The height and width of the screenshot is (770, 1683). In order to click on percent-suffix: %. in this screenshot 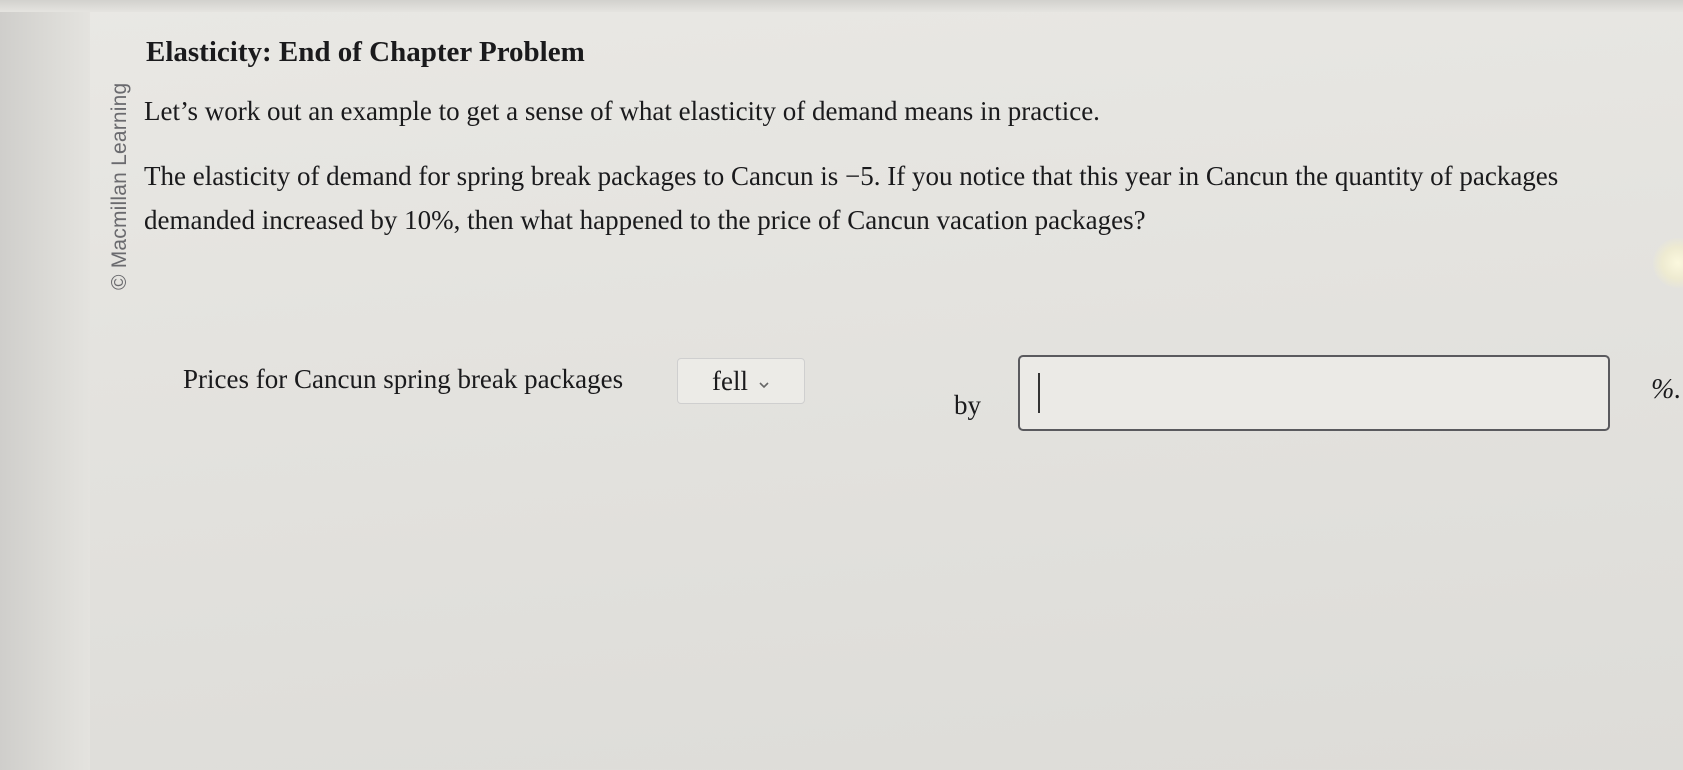, I will do `click(1666, 389)`.